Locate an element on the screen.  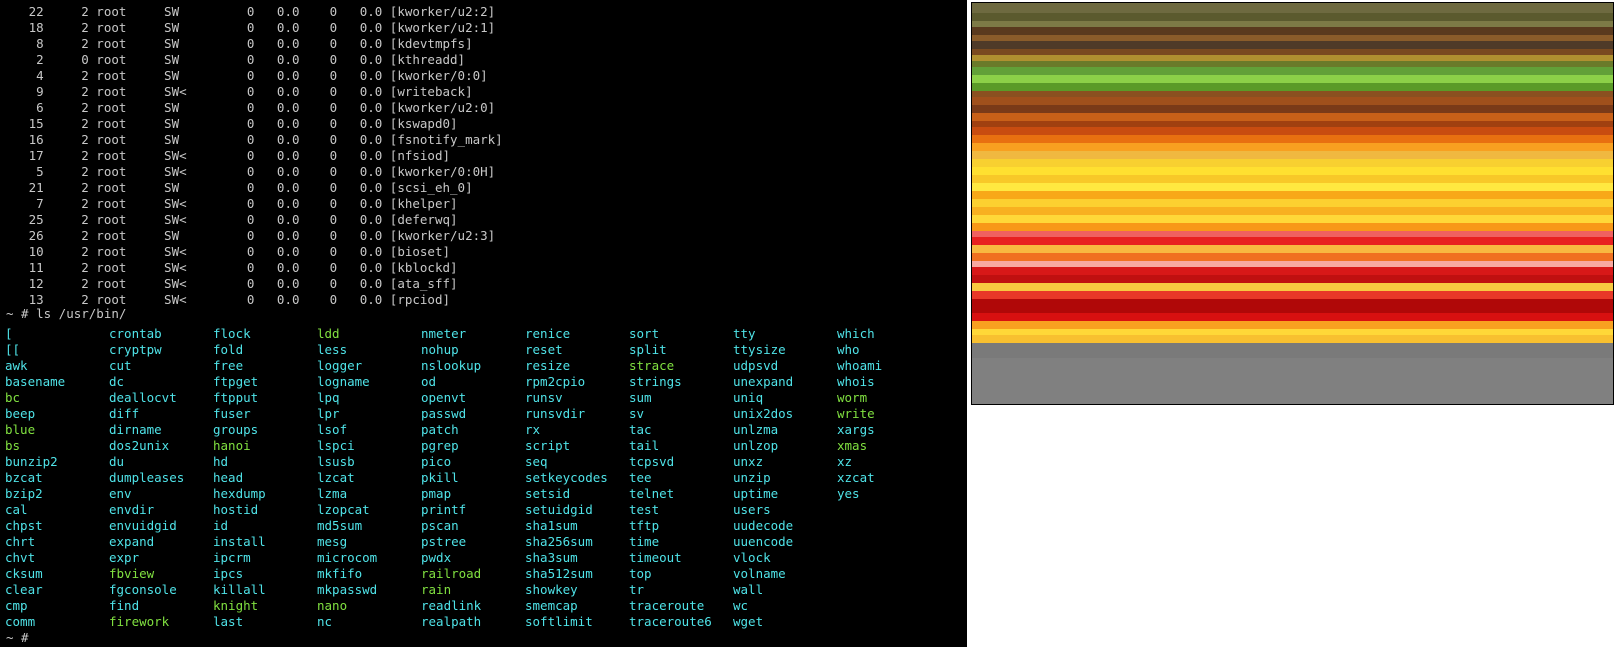
ls-entry: ftpget is located at coordinates (236, 381).